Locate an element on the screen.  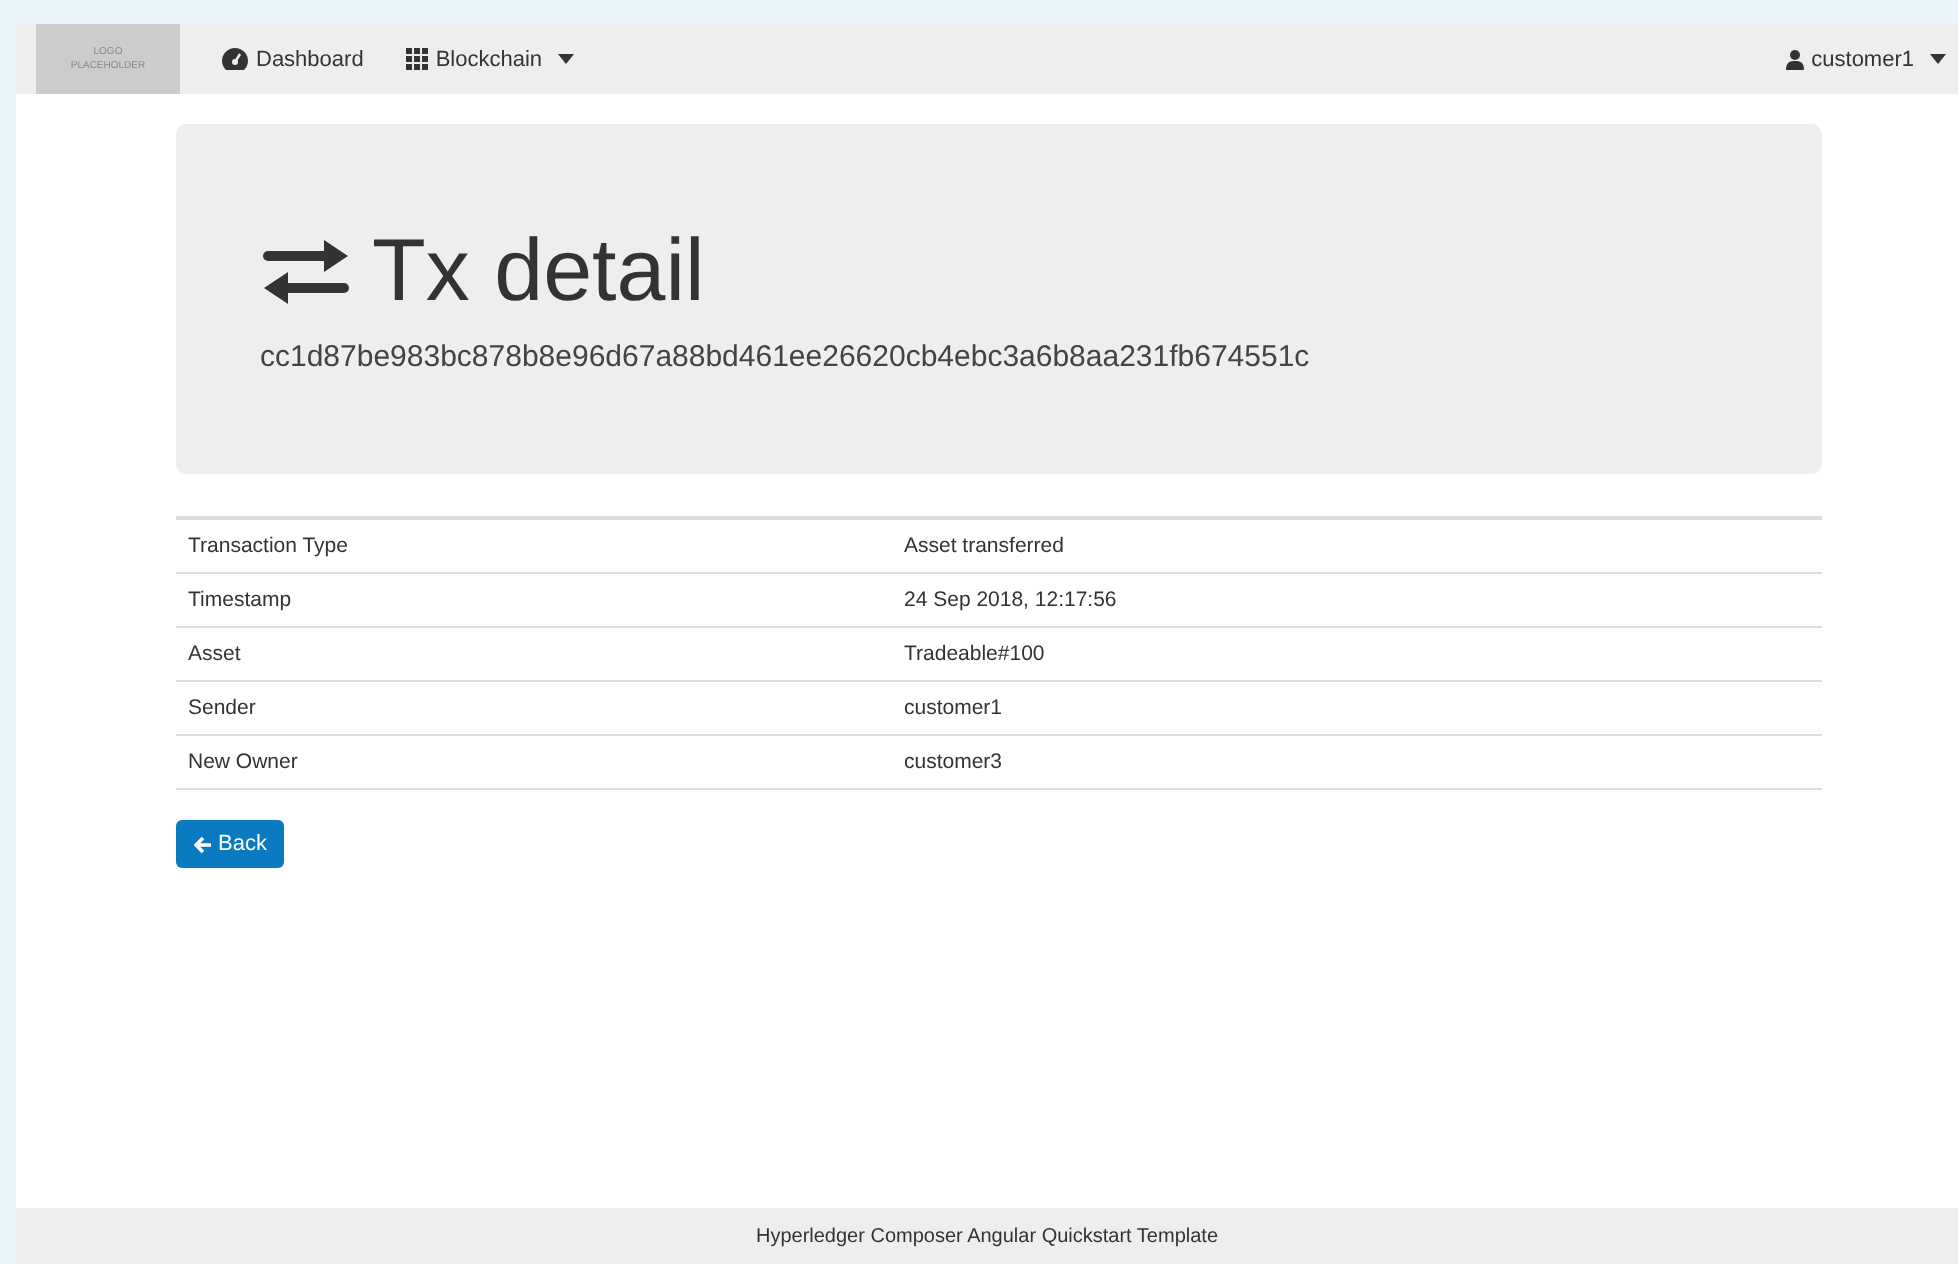
grid-icon is located at coordinates (416, 59).